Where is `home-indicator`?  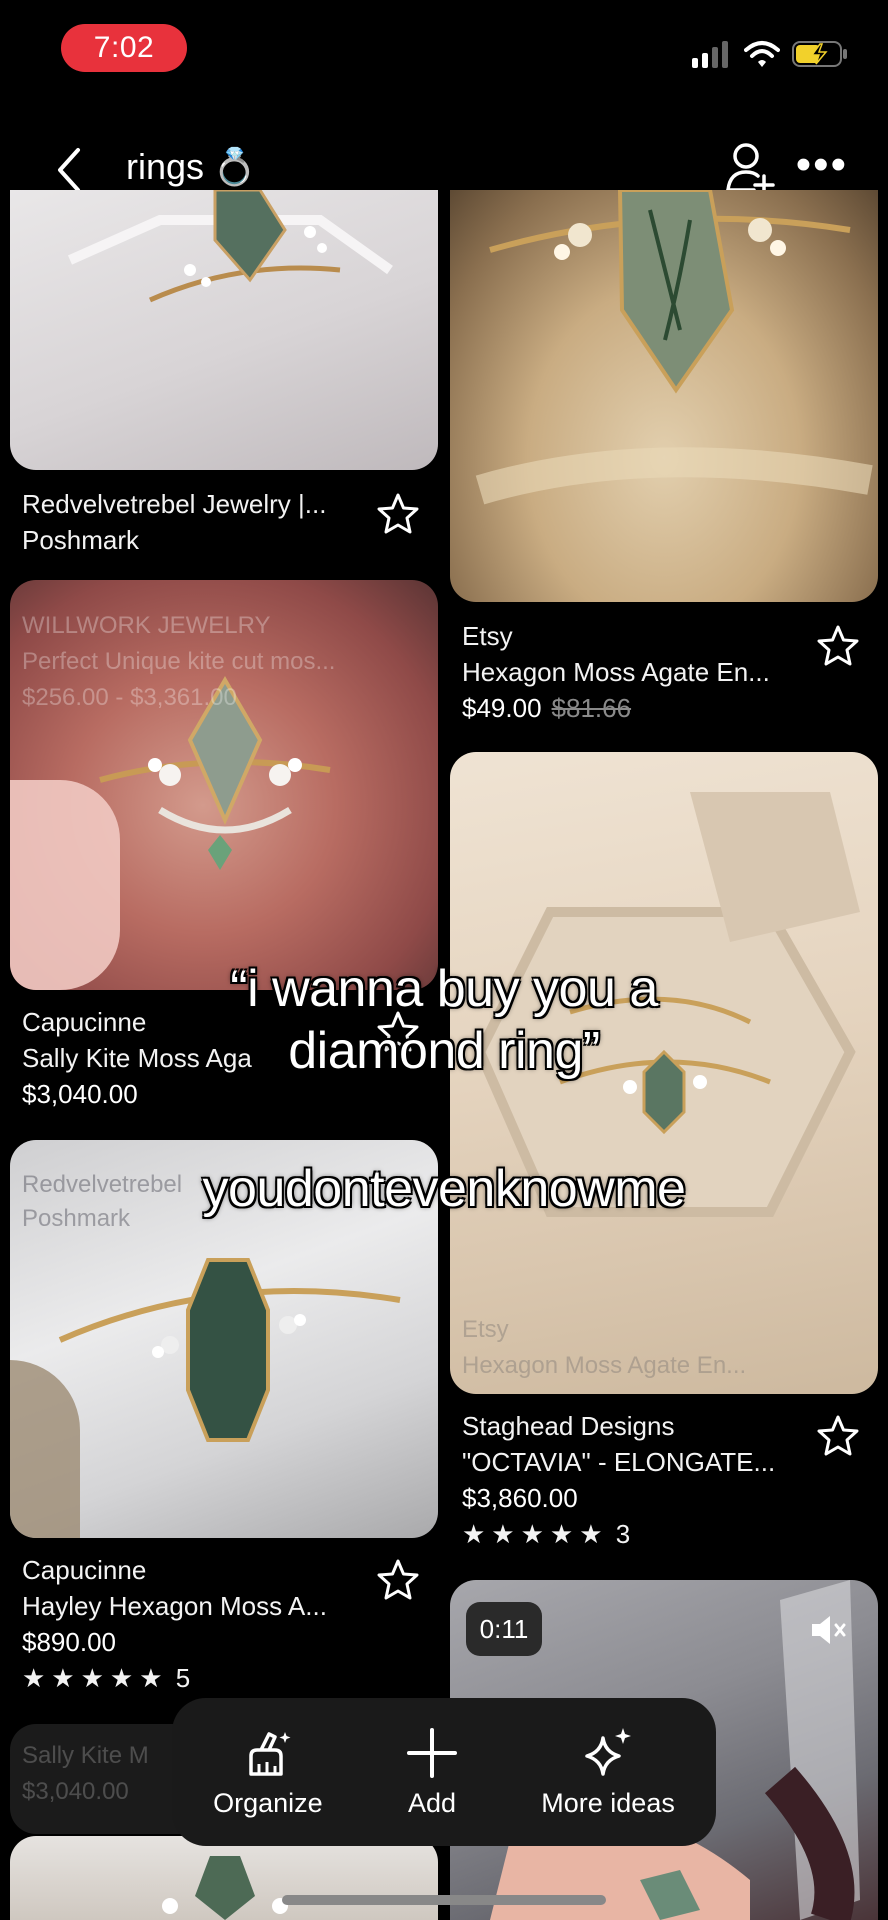 home-indicator is located at coordinates (444, 1900).